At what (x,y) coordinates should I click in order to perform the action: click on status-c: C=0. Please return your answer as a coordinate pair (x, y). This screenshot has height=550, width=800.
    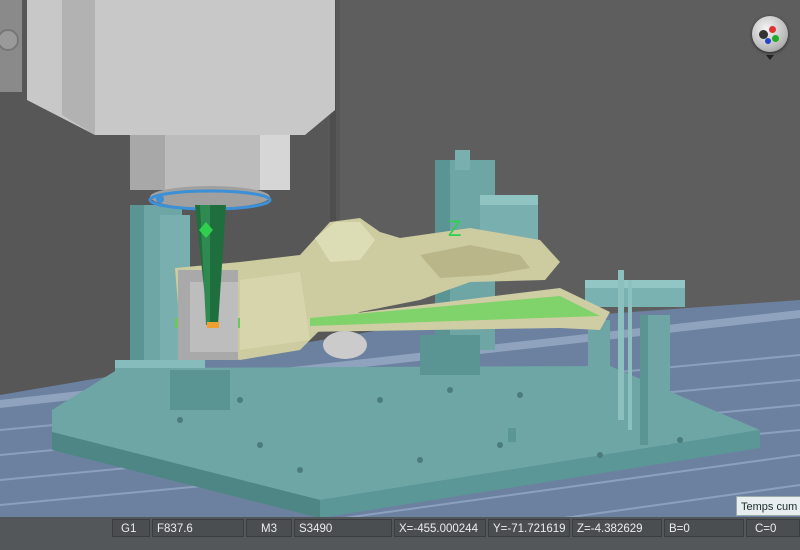
    Looking at the image, I should click on (773, 528).